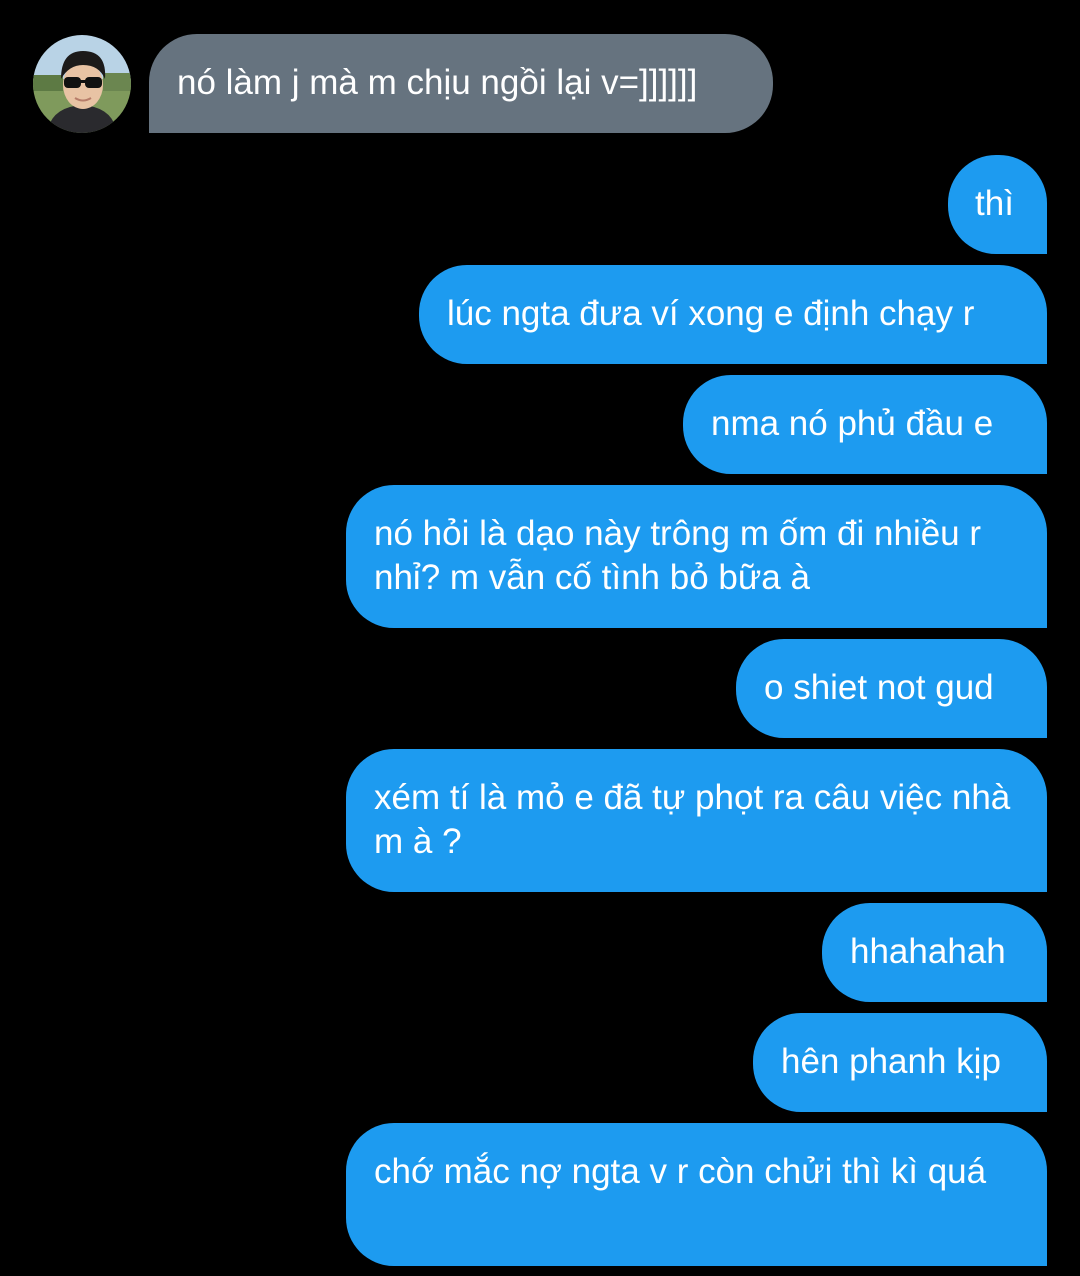 Image resolution: width=1080 pixels, height=1276 pixels. I want to click on avatar-photo-icon, so click(82, 84).